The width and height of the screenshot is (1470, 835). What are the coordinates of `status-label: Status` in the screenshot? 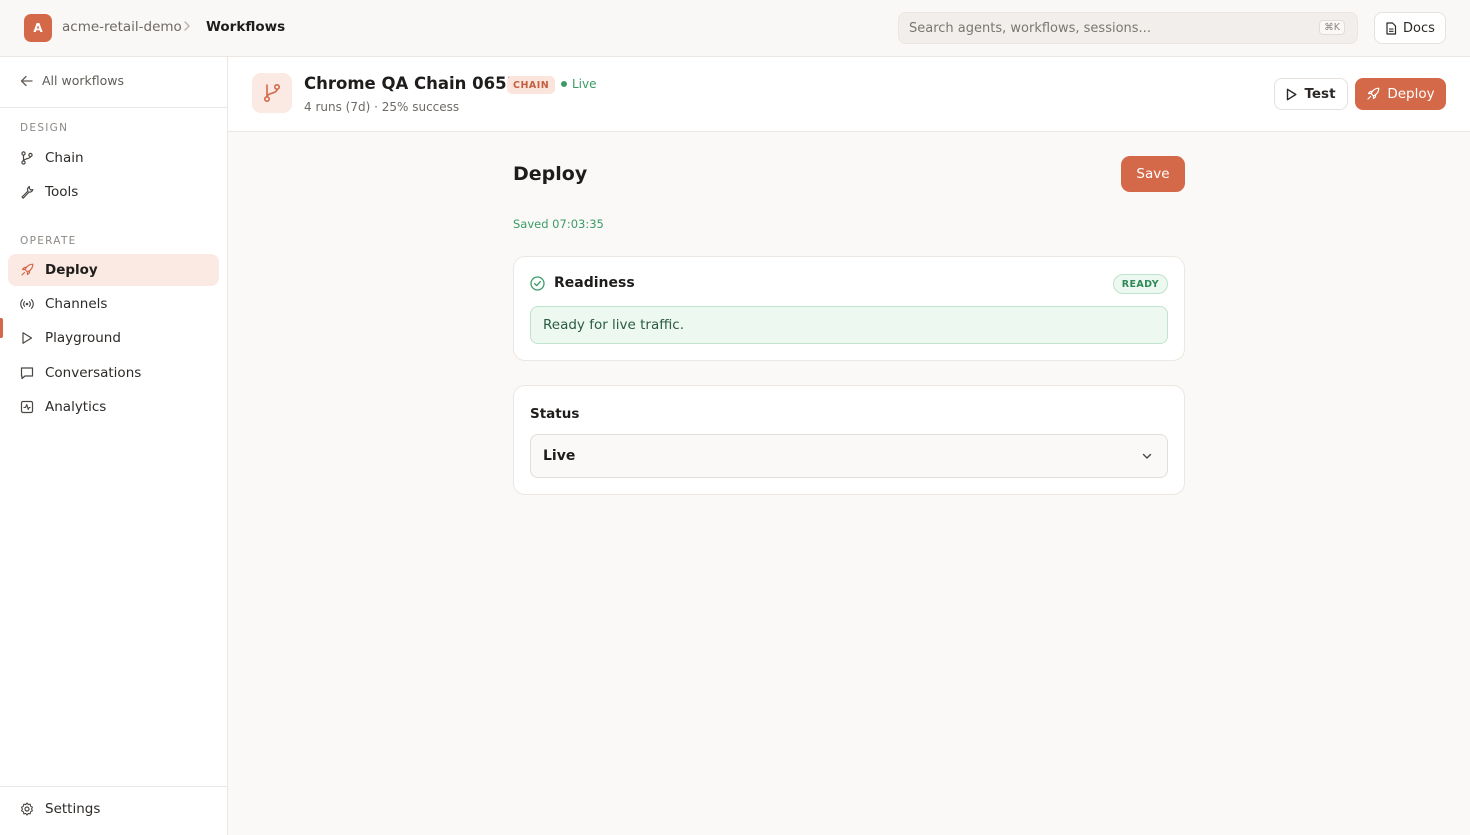 It's located at (555, 414).